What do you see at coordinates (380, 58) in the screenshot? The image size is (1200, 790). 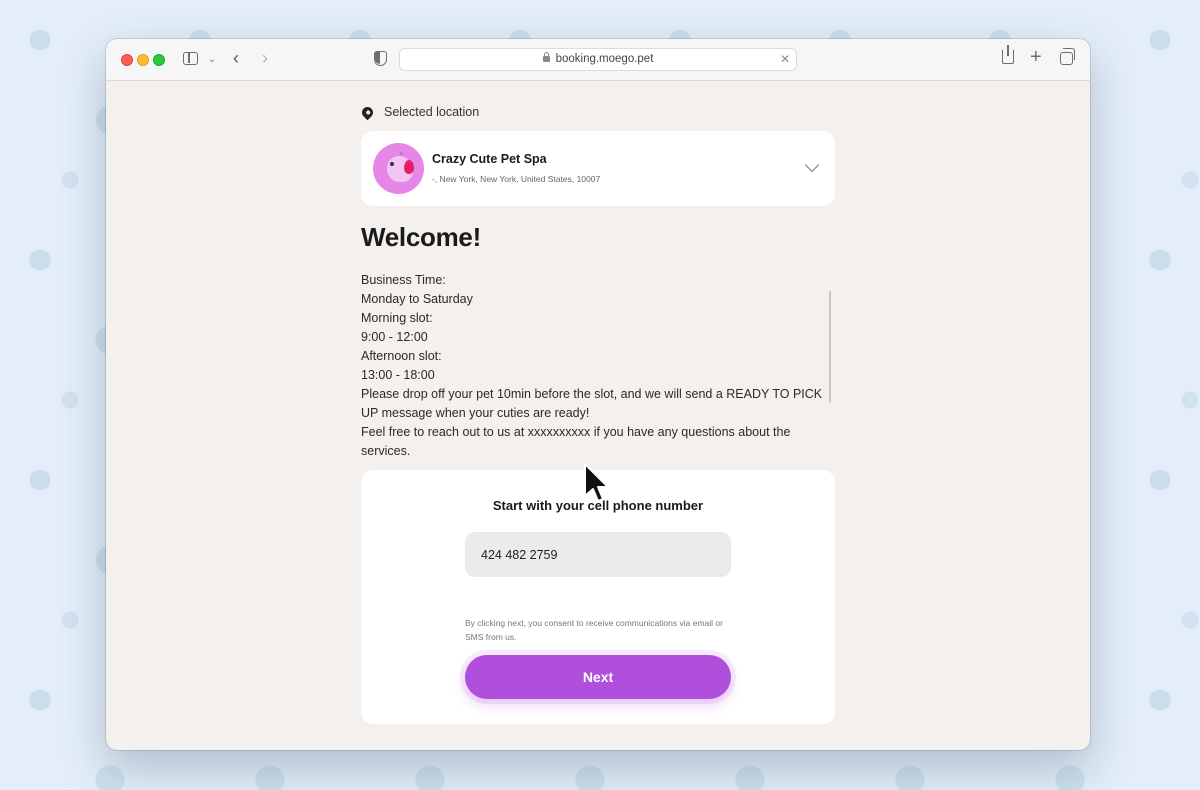 I see `privacy-shield-icon` at bounding box center [380, 58].